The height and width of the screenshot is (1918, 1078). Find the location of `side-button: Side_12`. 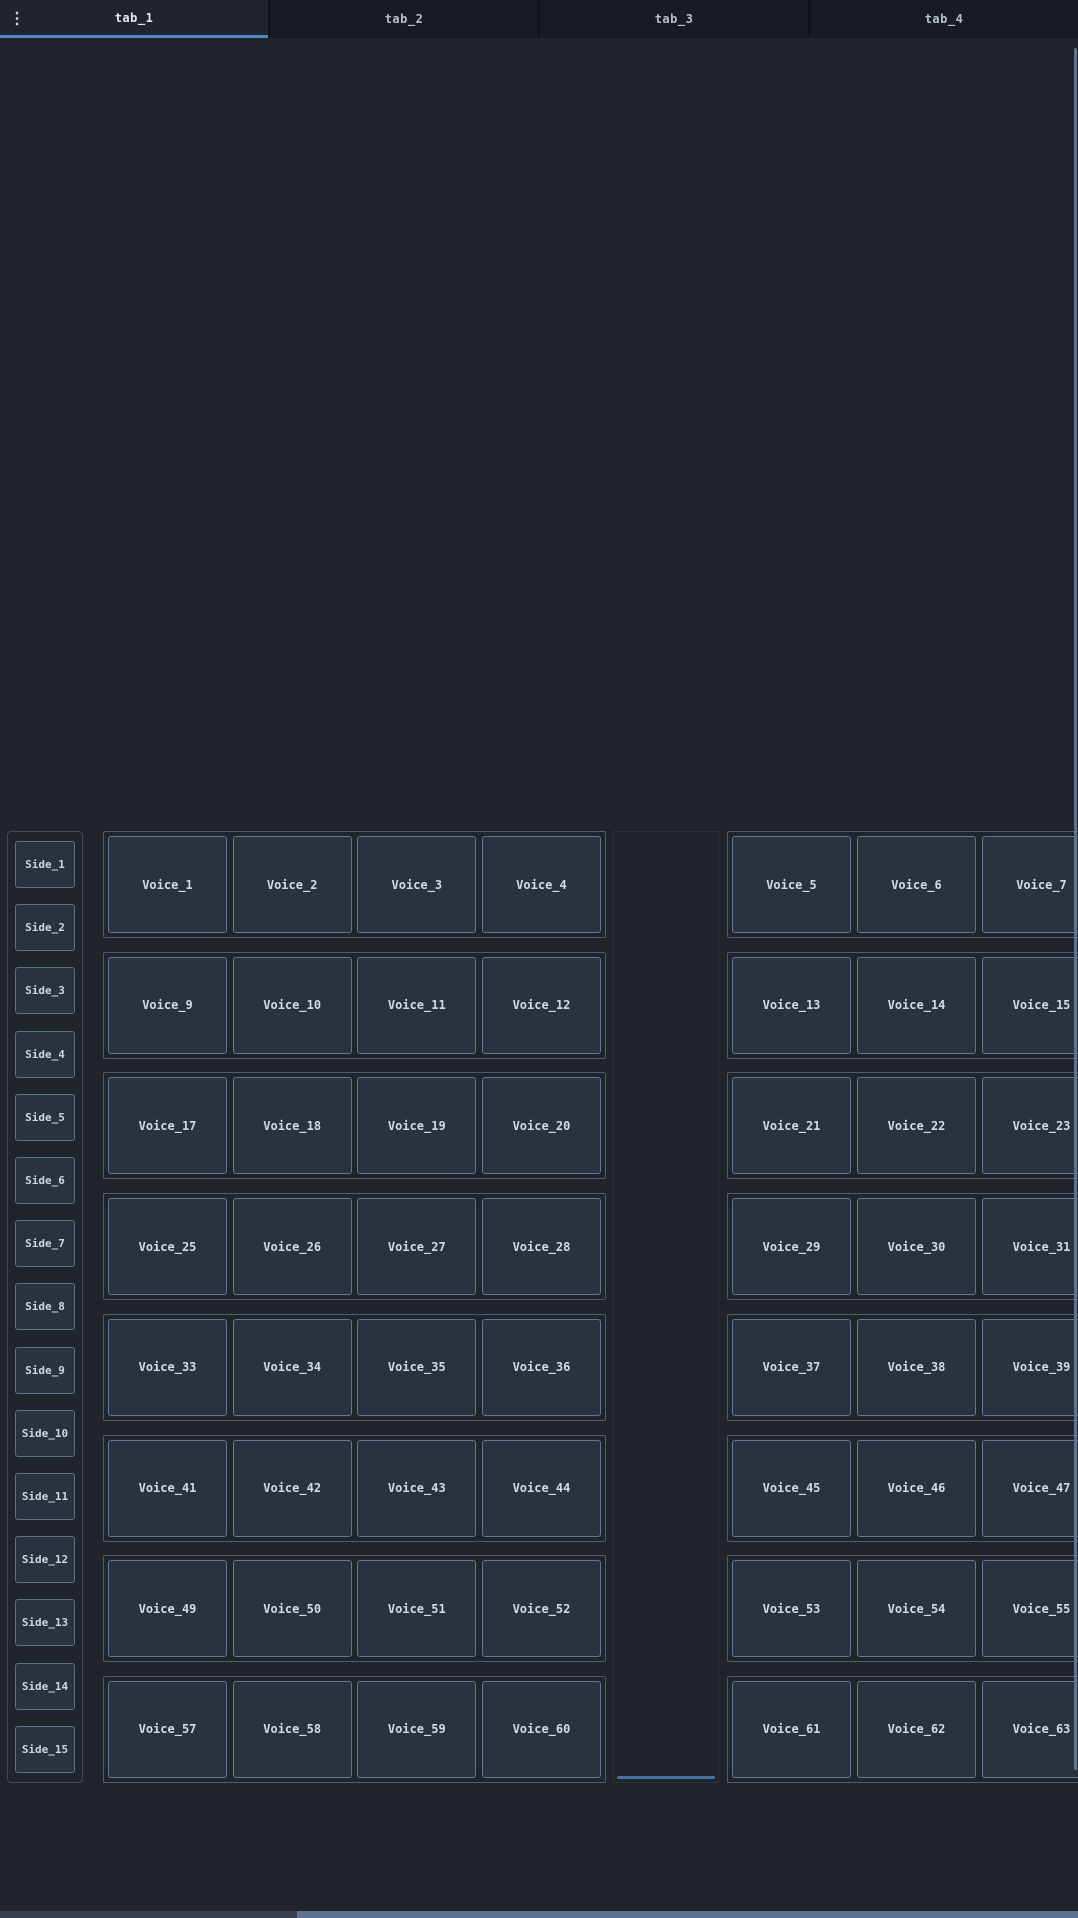

side-button: Side_12 is located at coordinates (45, 1560).